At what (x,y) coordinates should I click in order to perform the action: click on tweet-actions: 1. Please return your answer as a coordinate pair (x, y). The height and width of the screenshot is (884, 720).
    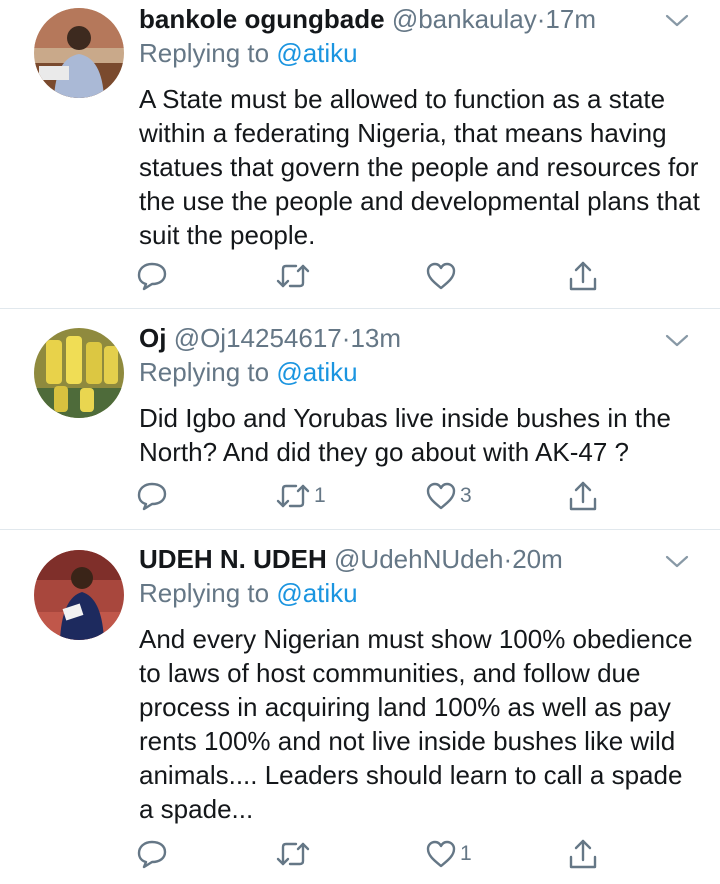
    Looking at the image, I should click on (378, 854).